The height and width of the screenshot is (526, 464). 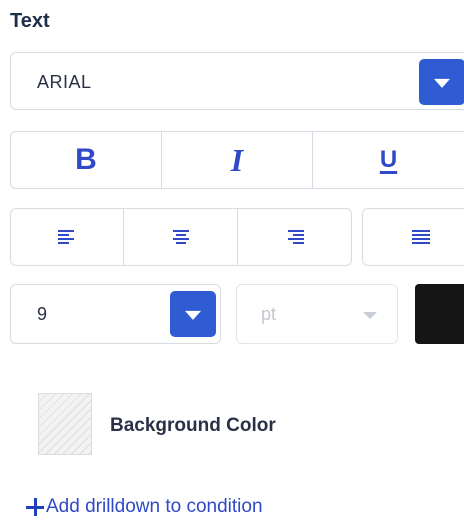 What do you see at coordinates (439, 314) in the screenshot?
I see `font-color-swatch` at bounding box center [439, 314].